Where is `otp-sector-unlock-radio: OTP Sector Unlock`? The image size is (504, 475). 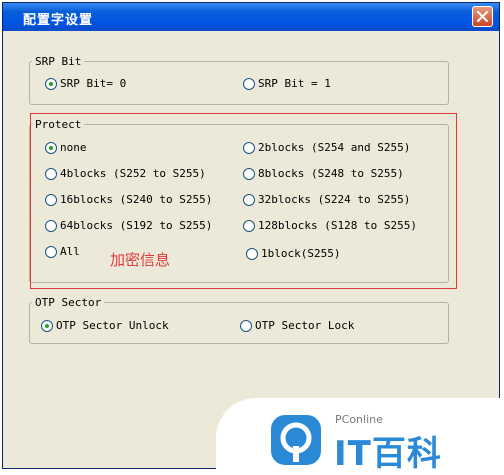
otp-sector-unlock-radio: OTP Sector Unlock is located at coordinates (105, 325).